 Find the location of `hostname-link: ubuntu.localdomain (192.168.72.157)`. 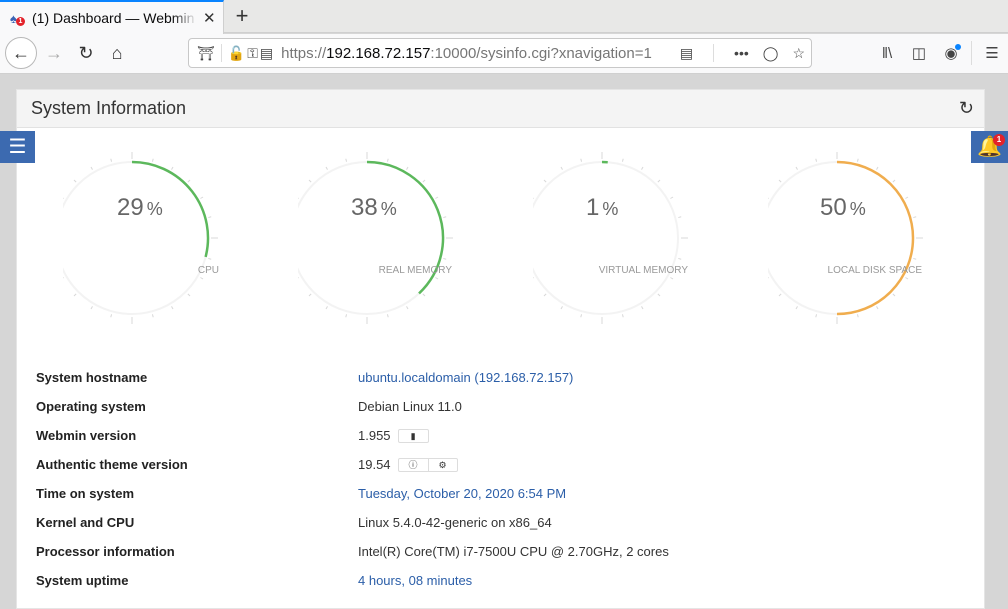

hostname-link: ubuntu.localdomain (192.168.72.157) is located at coordinates (465, 377).